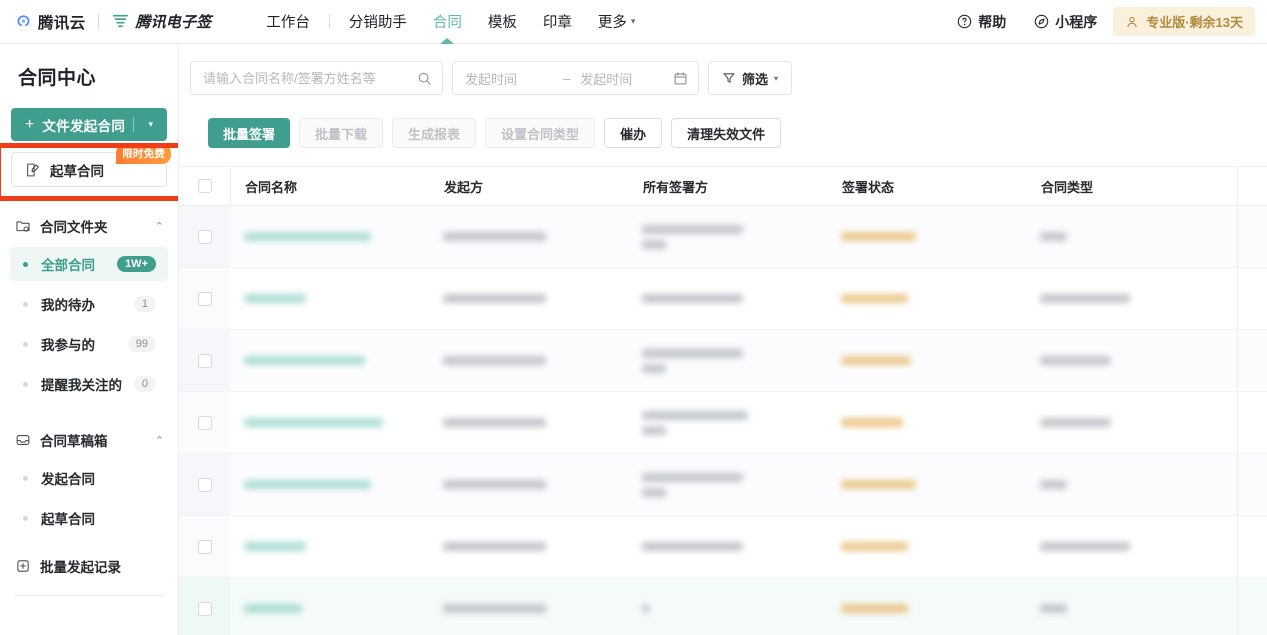  What do you see at coordinates (424, 78) in the screenshot?
I see `search-icon` at bounding box center [424, 78].